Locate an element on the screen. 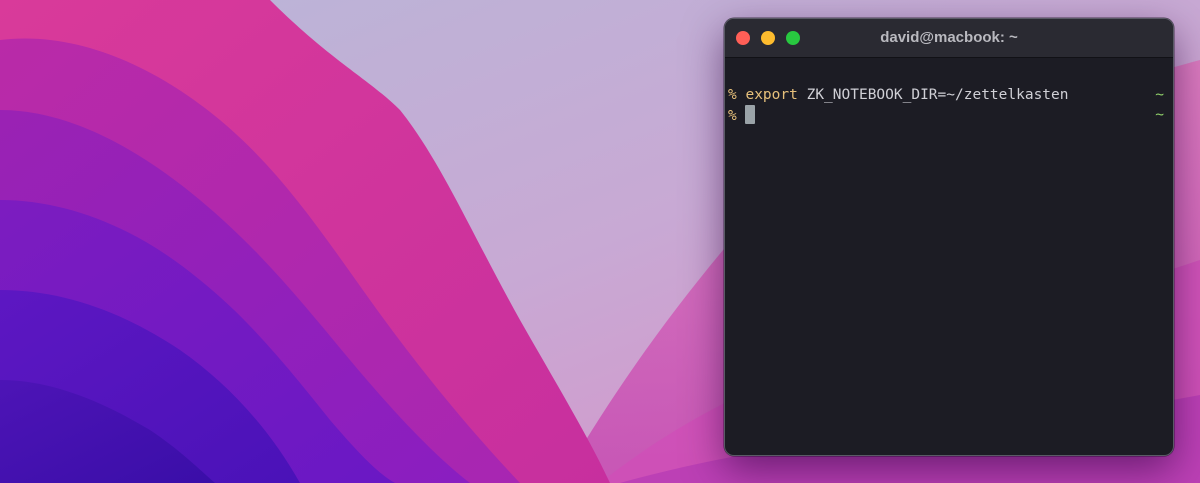 The image size is (1200, 483). terminal-line: % ~ is located at coordinates (946, 115).